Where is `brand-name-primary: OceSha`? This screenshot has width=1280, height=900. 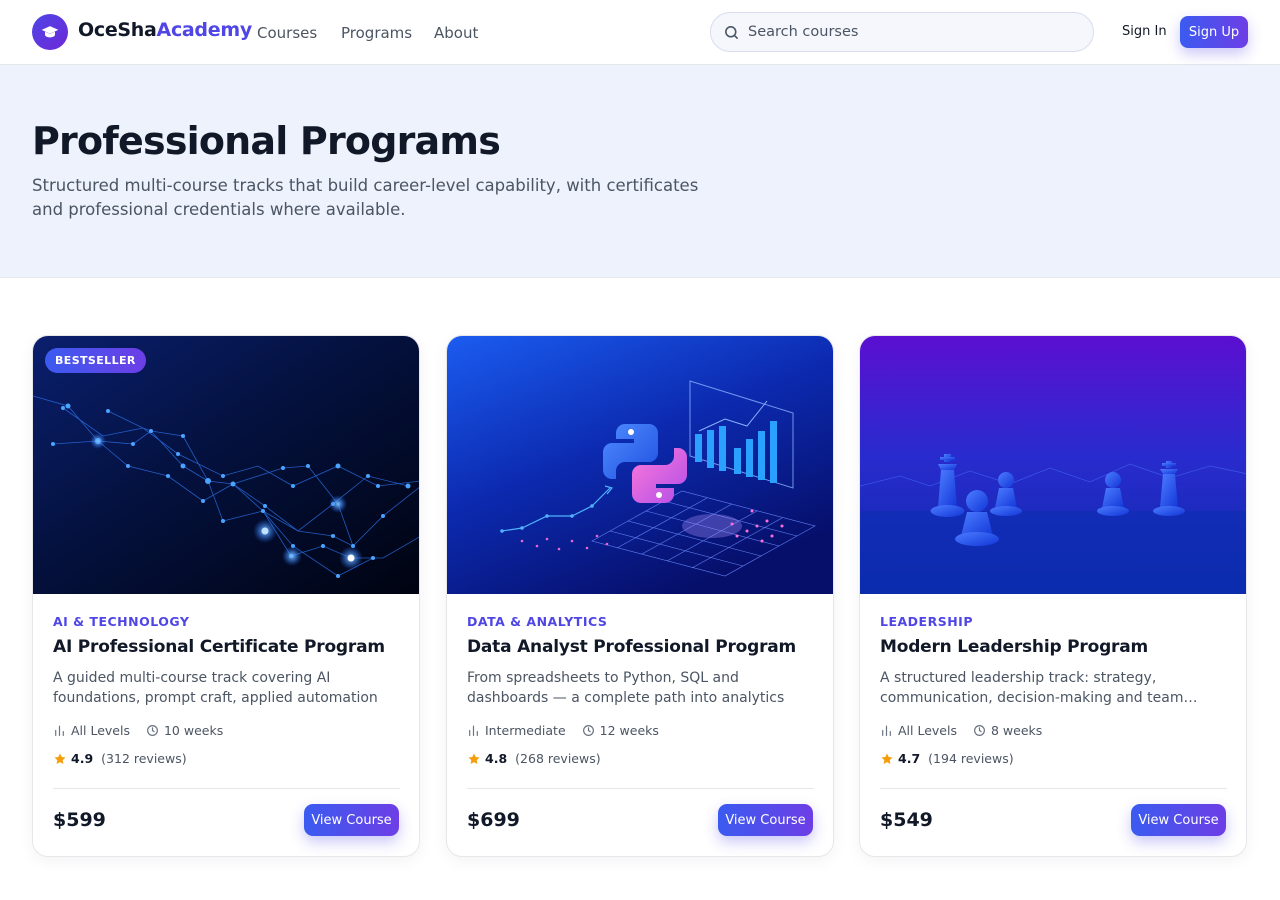
brand-name-primary: OceSha is located at coordinates (117, 30).